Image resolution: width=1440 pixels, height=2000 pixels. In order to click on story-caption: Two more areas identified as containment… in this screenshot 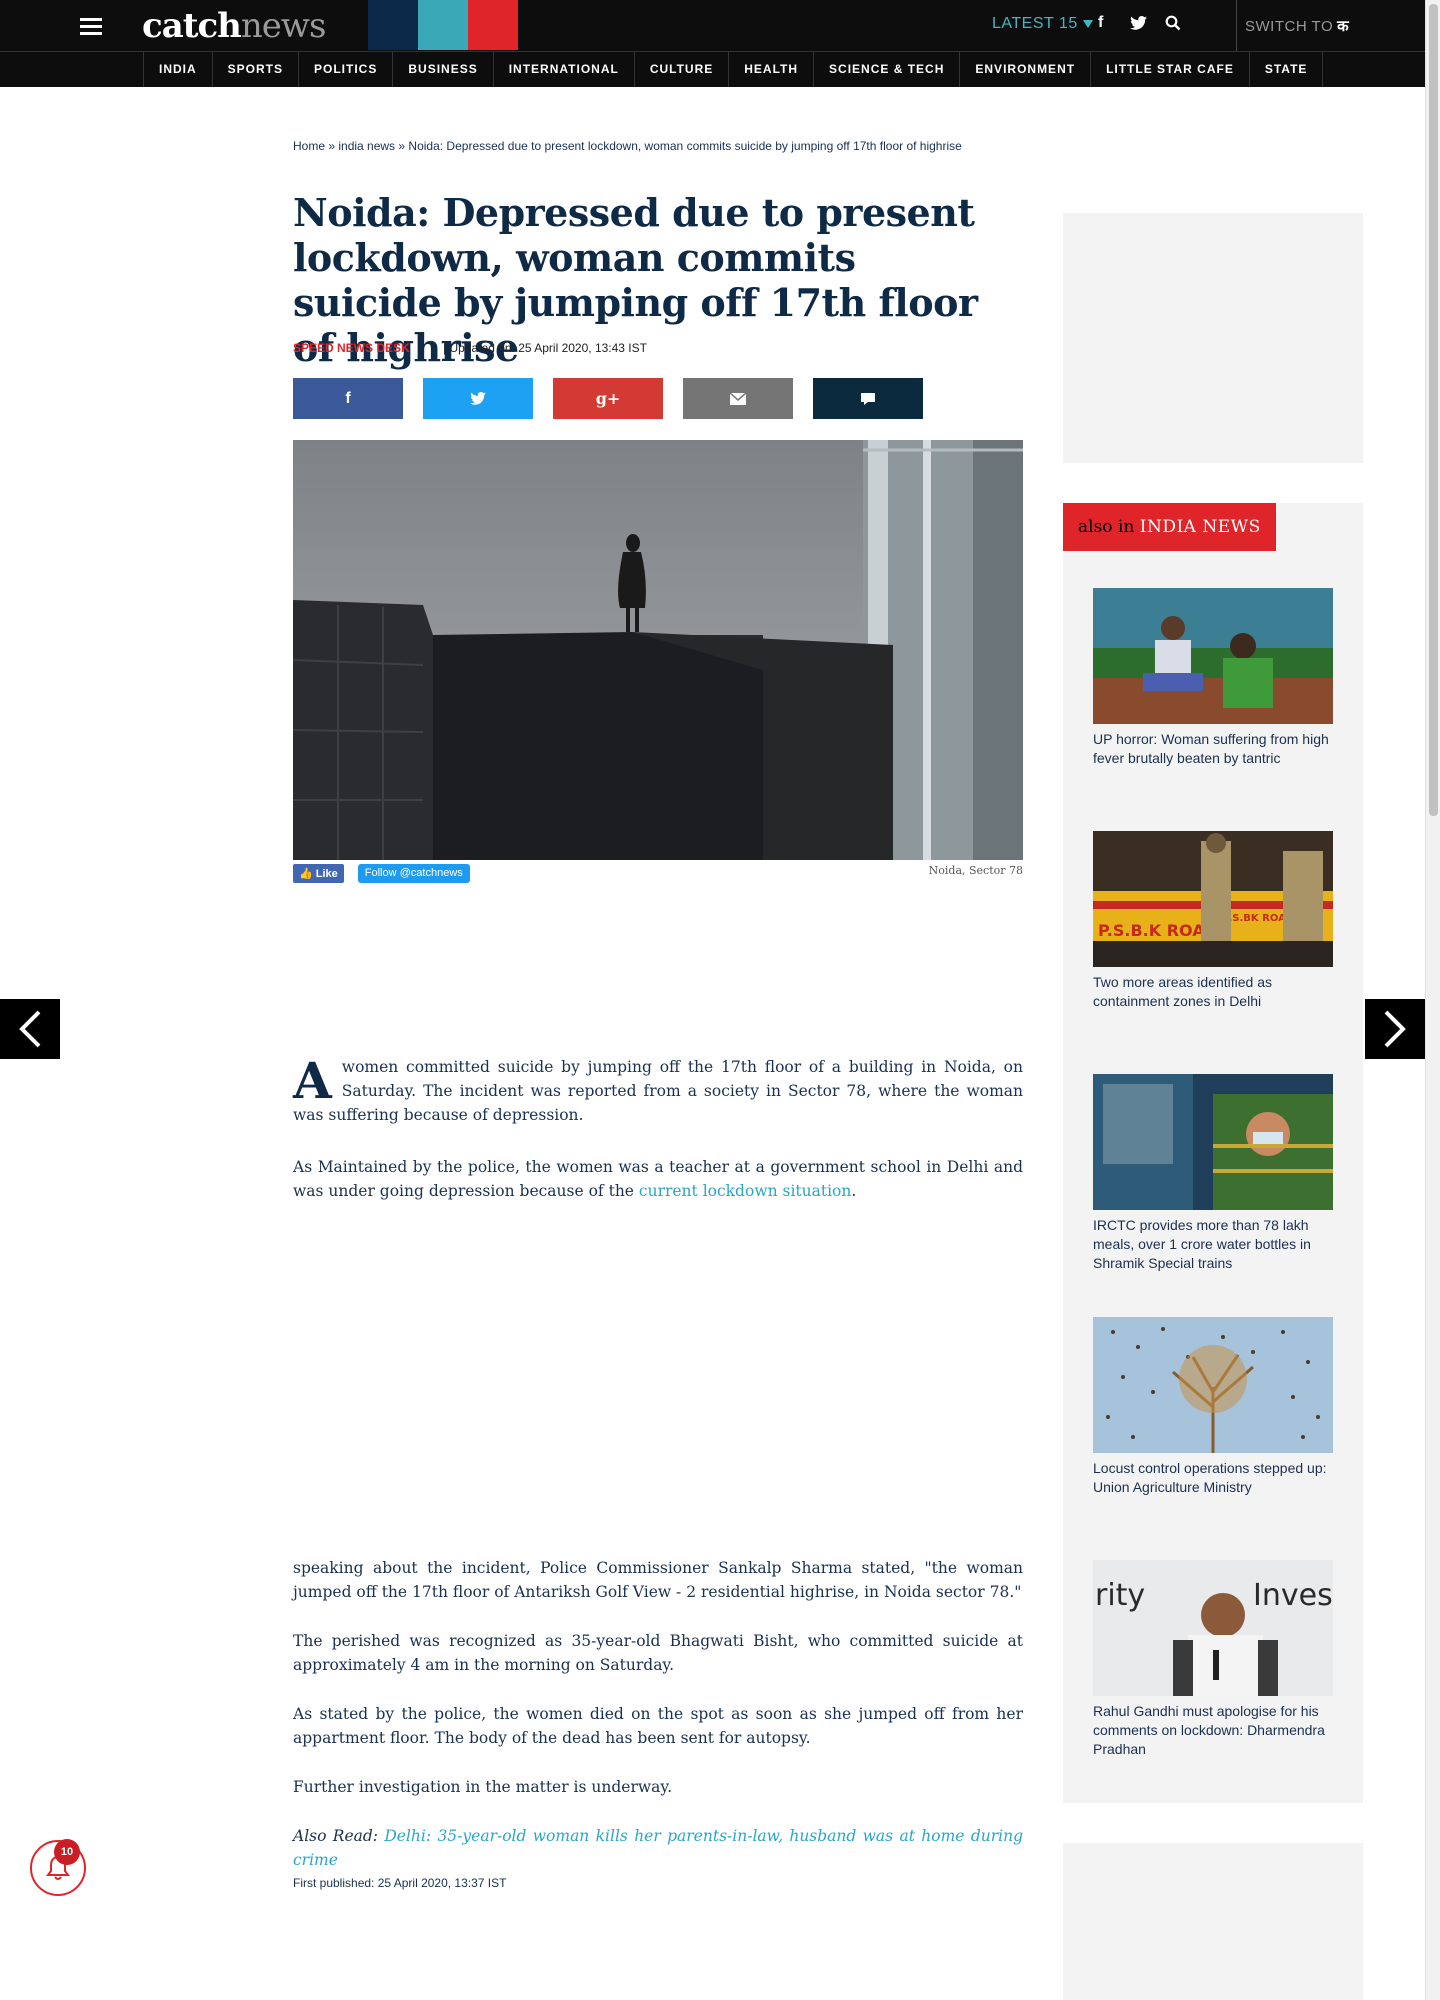, I will do `click(1213, 992)`.